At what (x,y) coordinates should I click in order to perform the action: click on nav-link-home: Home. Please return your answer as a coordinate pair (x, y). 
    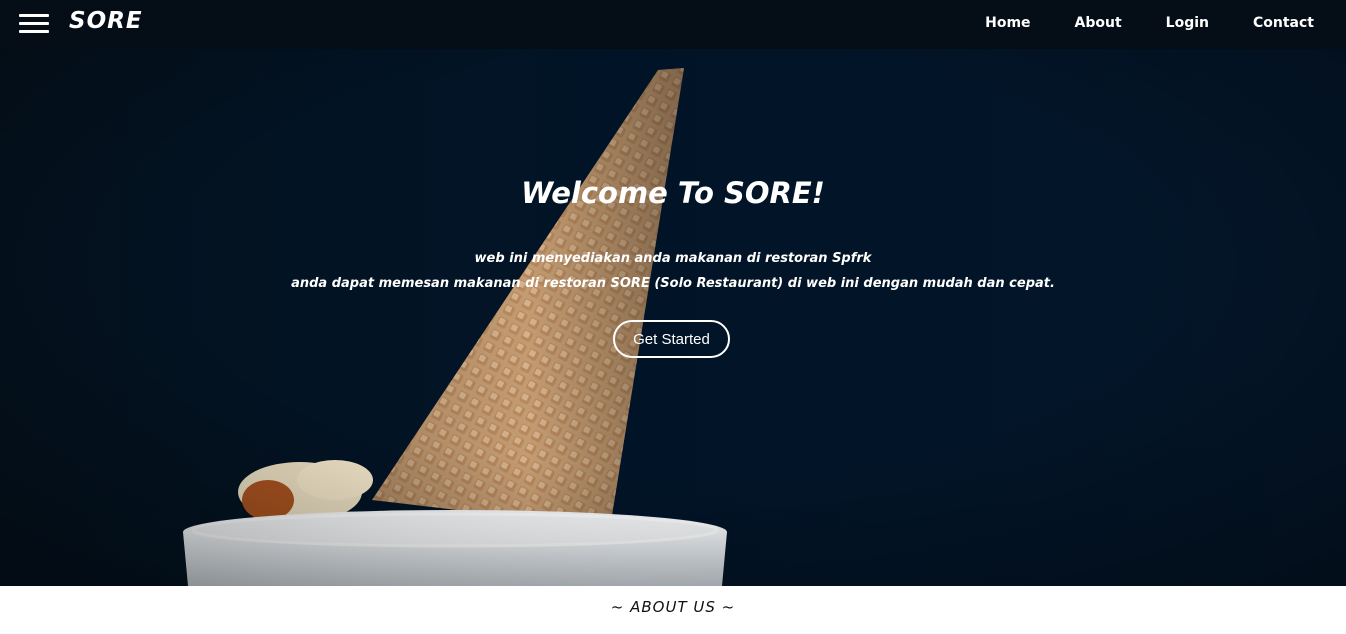
    Looking at the image, I should click on (1007, 23).